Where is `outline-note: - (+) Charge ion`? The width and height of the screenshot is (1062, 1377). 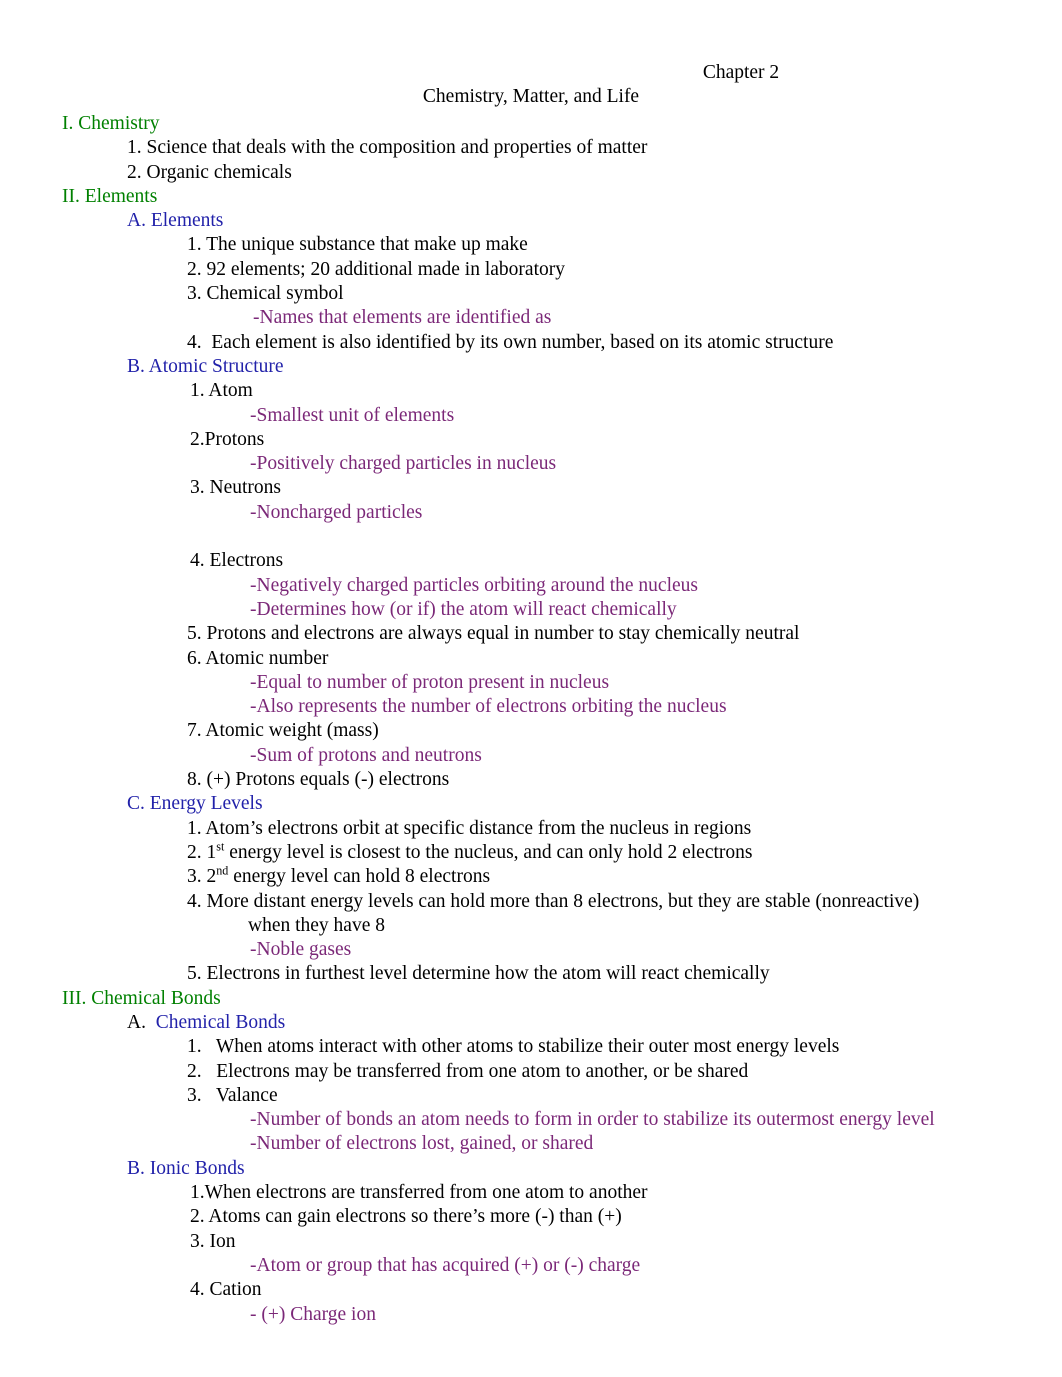 outline-note: - (+) Charge ion is located at coordinates (313, 1314).